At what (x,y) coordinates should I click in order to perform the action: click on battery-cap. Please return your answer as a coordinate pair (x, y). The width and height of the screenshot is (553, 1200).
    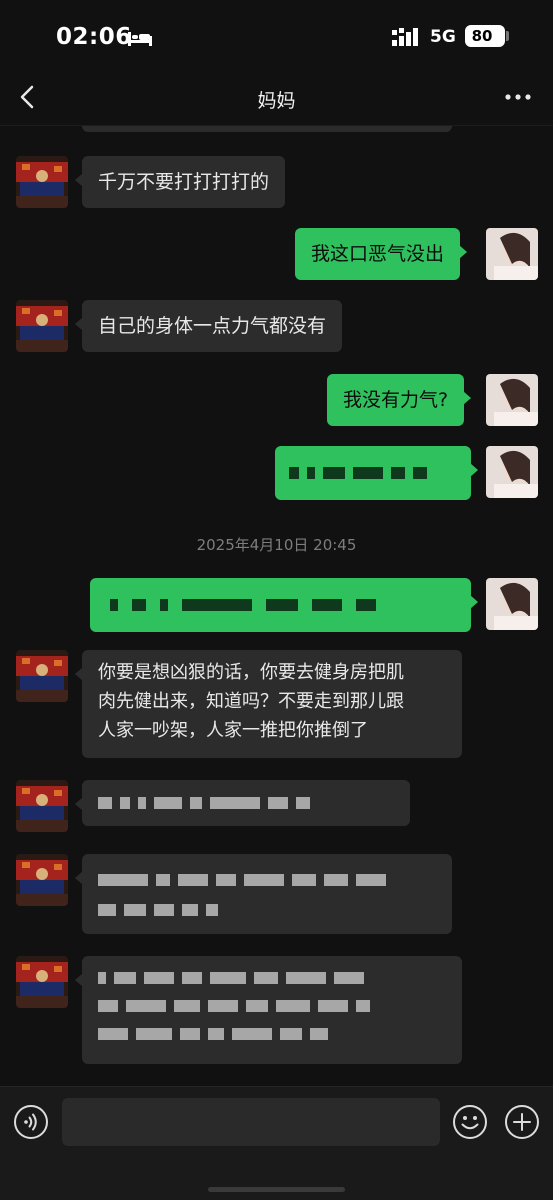
    Looking at the image, I should click on (507, 36).